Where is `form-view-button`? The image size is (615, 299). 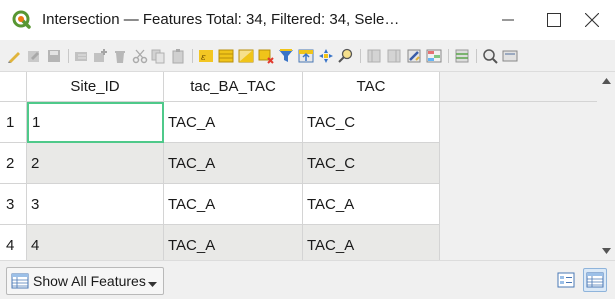 form-view-button is located at coordinates (566, 280).